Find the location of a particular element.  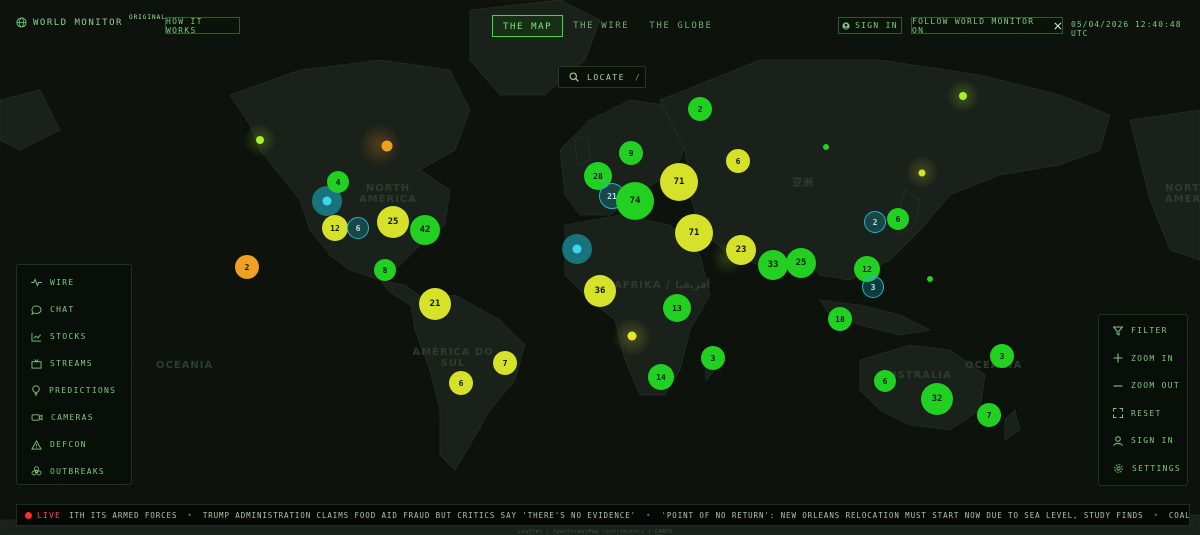

sidebar-item-predictions: PREDICTIONS is located at coordinates (74, 390).